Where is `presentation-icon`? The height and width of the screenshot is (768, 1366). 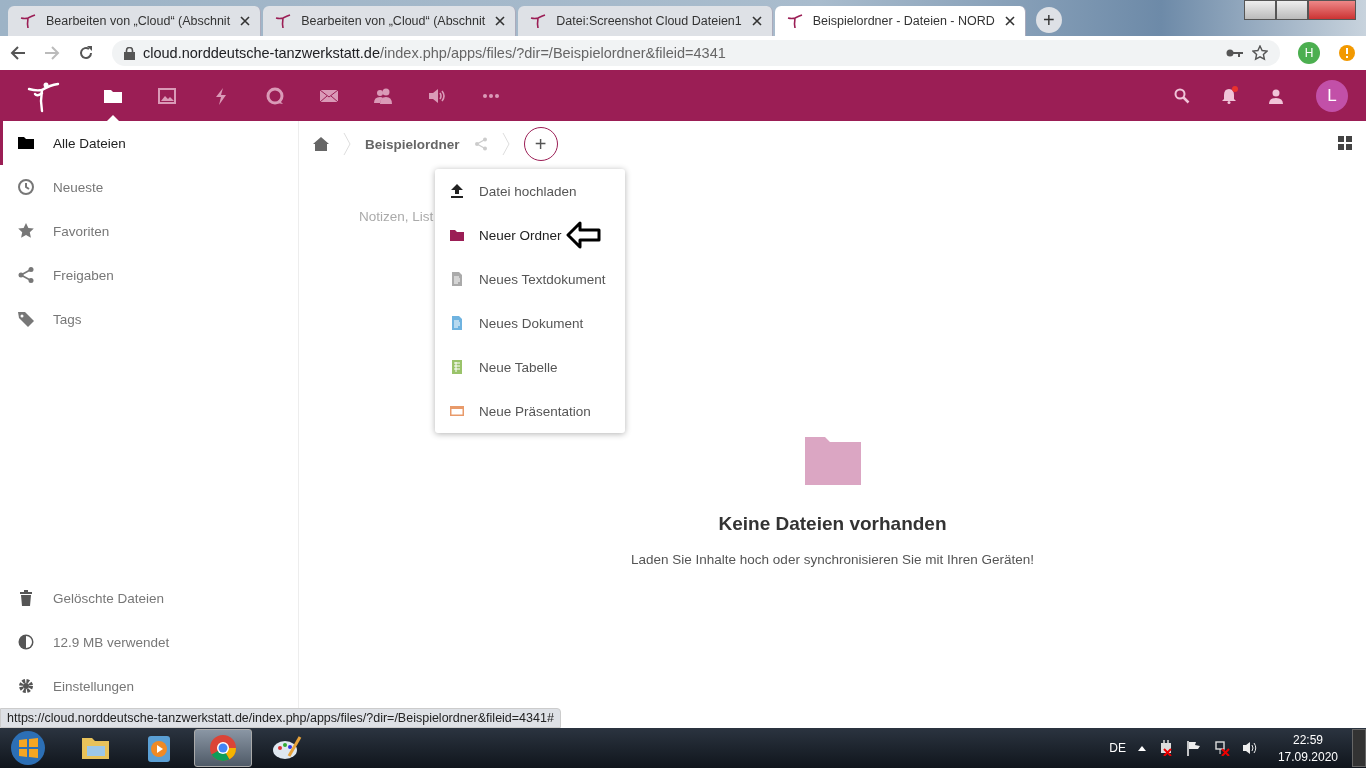
presentation-icon is located at coordinates (457, 411).